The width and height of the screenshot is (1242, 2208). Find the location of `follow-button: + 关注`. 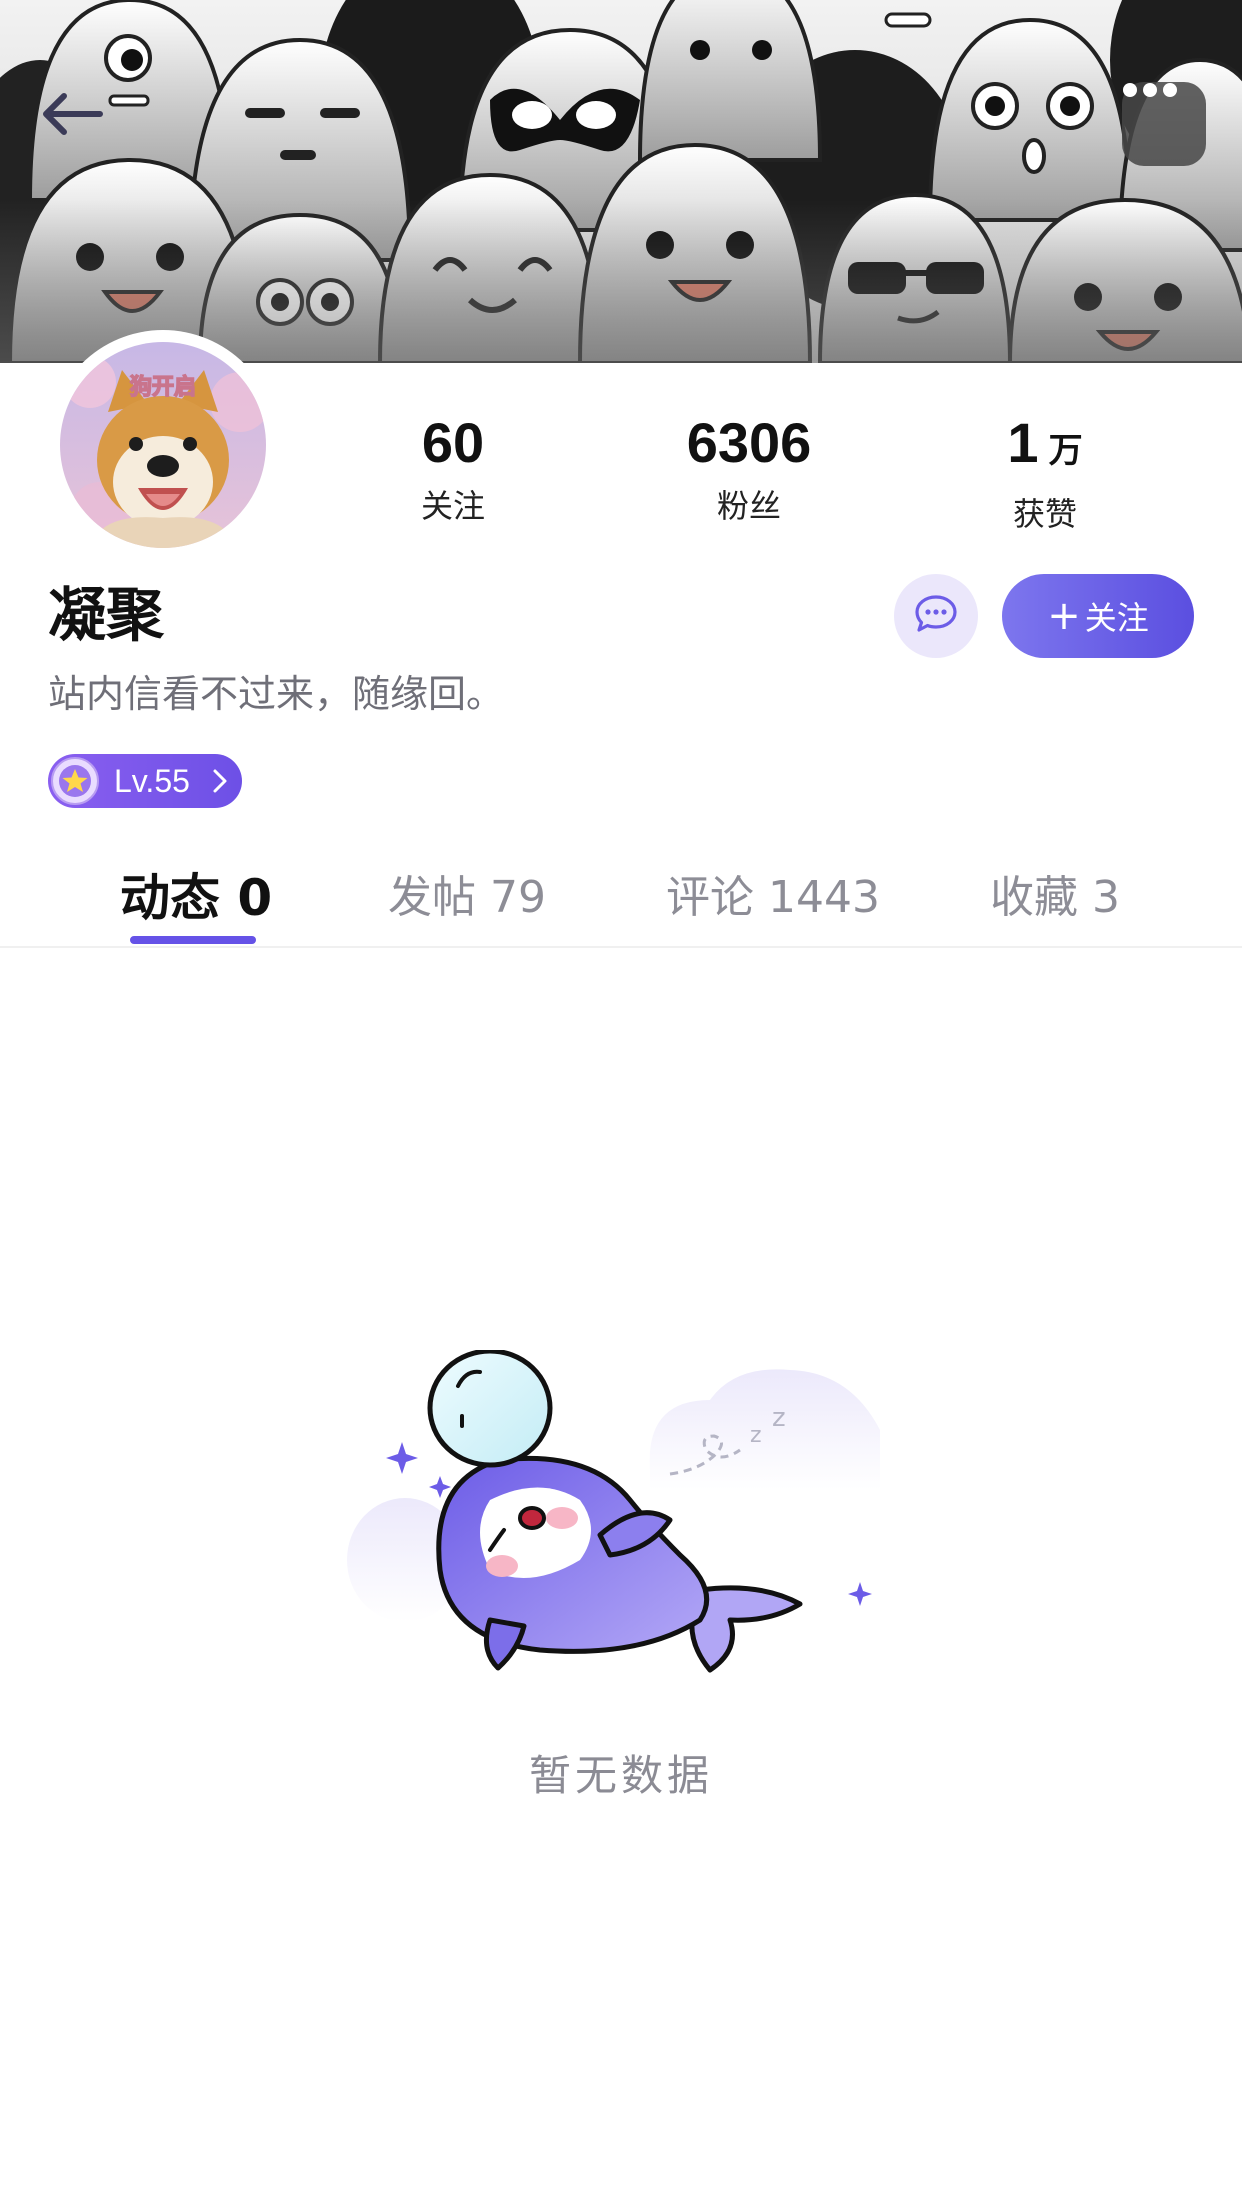

follow-button: + 关注 is located at coordinates (1098, 616).